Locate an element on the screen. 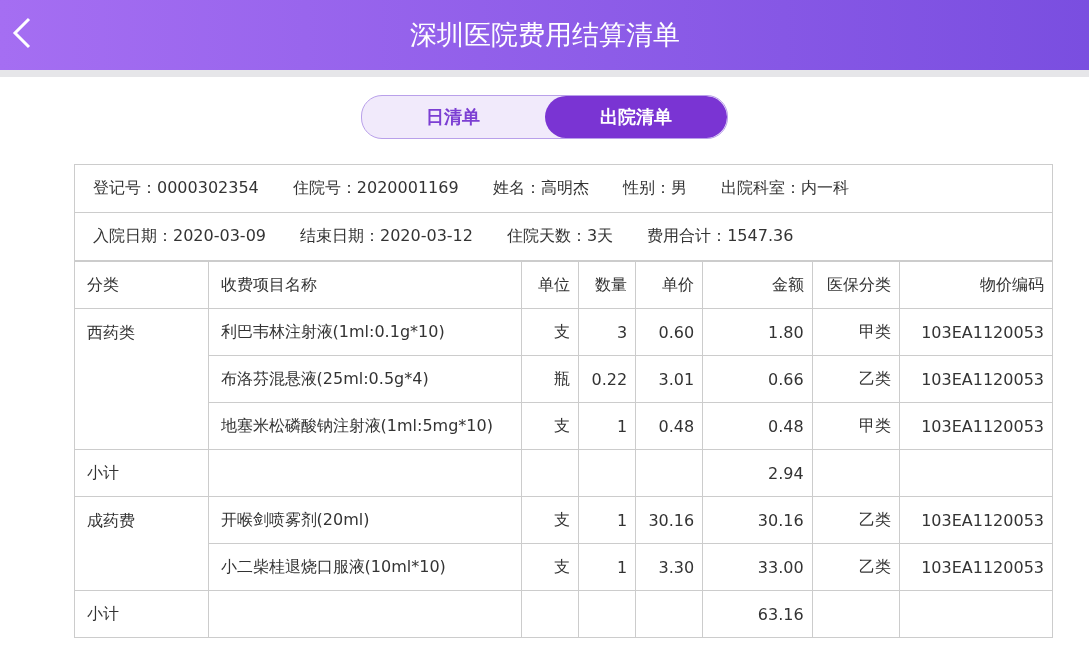  table-cell: 3.30 is located at coordinates (669, 567).